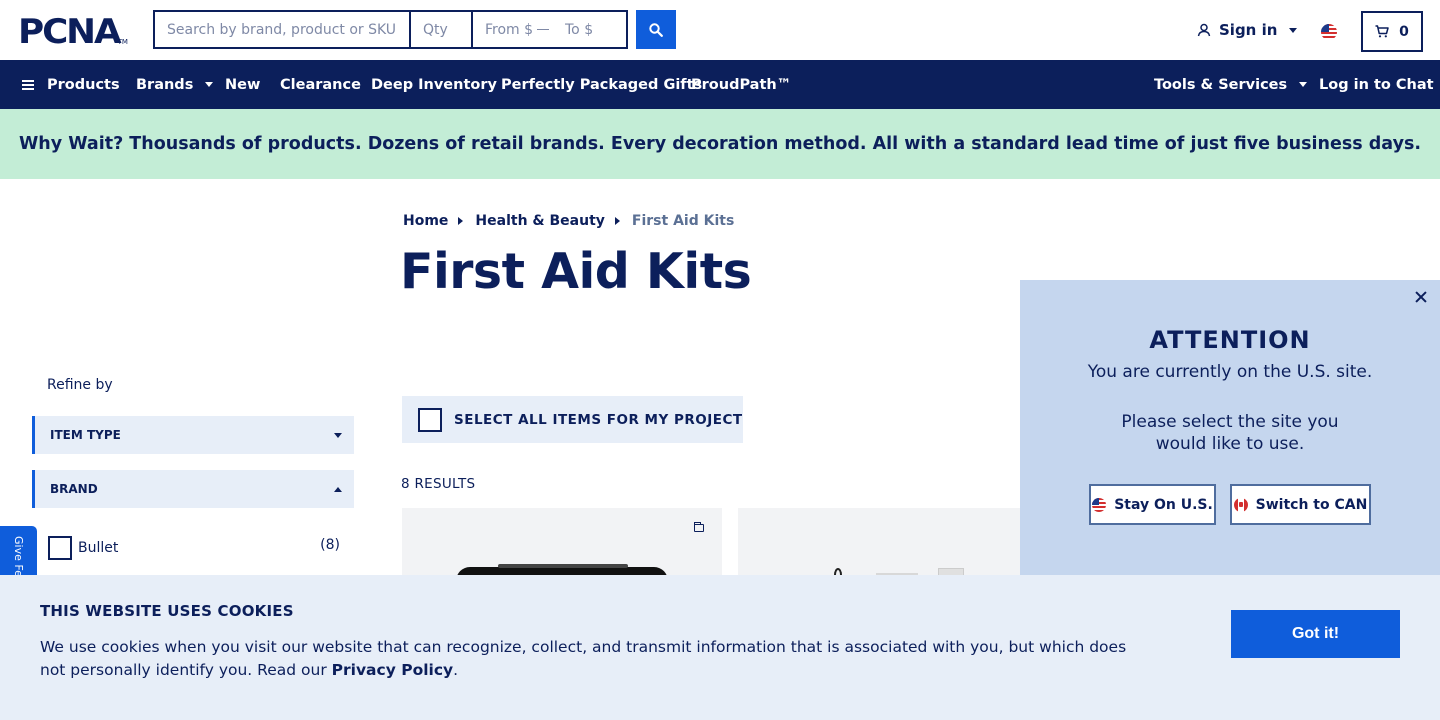 This screenshot has height=720, width=1440. What do you see at coordinates (70, 32) in the screenshot?
I see `logo-text: PCNA` at bounding box center [70, 32].